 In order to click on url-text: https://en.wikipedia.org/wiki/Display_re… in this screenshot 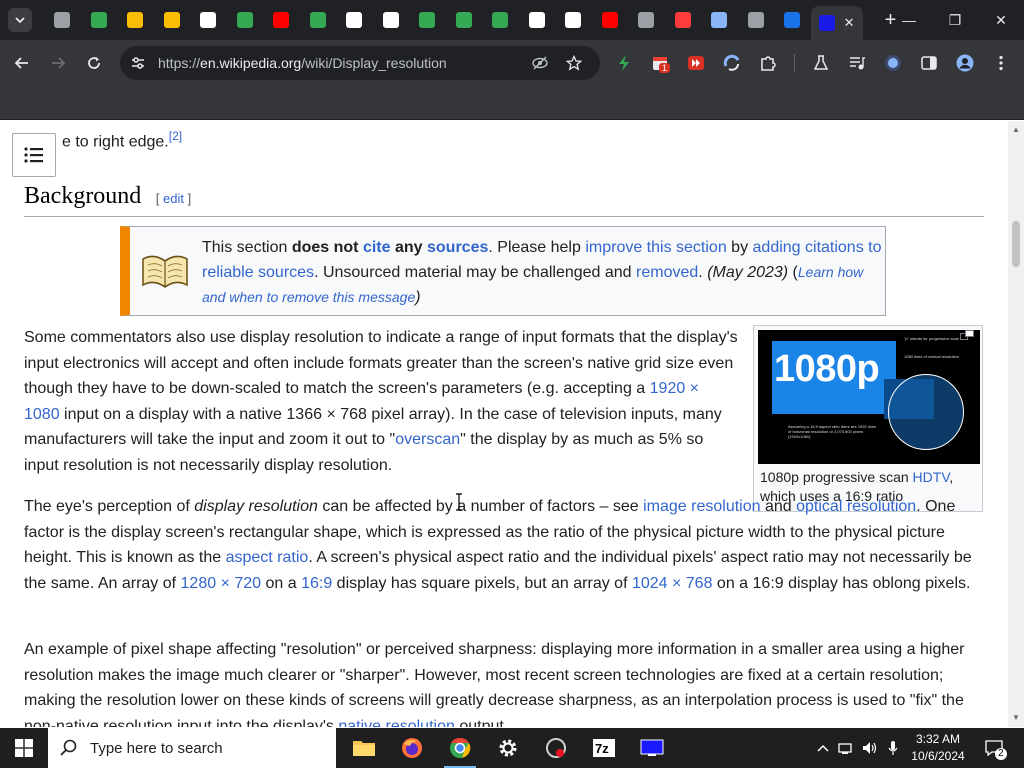, I will do `click(302, 63)`.